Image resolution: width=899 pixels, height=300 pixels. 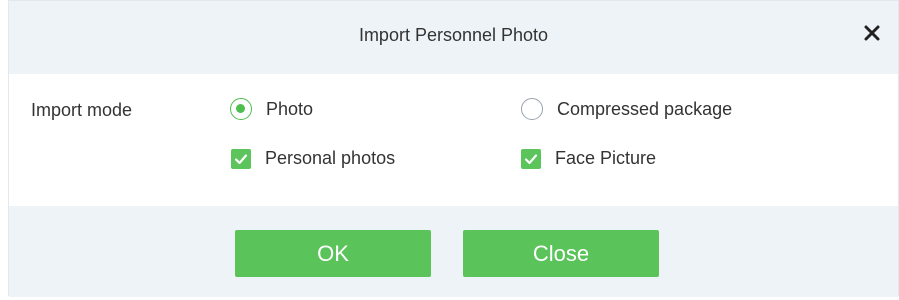 I want to click on ok-button: OK, so click(x=333, y=253).